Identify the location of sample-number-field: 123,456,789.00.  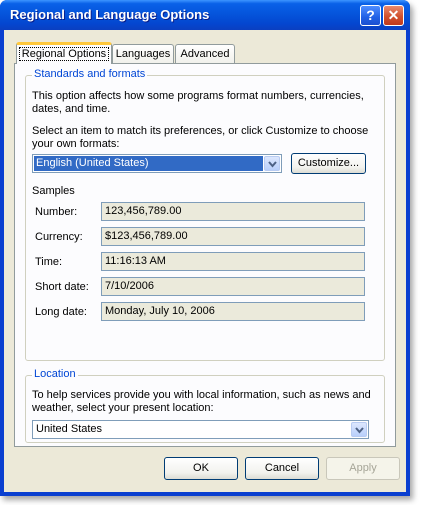
(233, 211).